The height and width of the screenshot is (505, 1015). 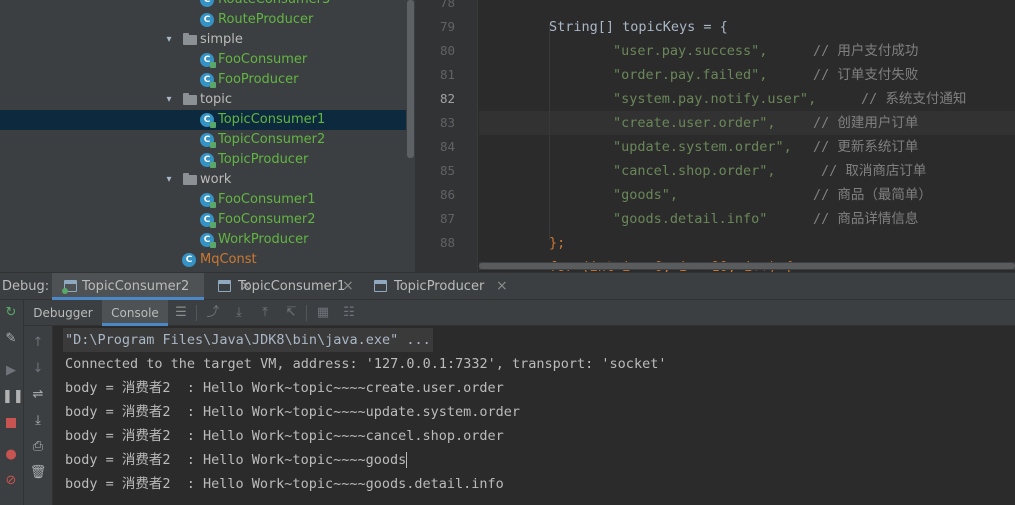 I want to click on tree-item-fooproducer: C FooProducer, so click(x=203, y=80).